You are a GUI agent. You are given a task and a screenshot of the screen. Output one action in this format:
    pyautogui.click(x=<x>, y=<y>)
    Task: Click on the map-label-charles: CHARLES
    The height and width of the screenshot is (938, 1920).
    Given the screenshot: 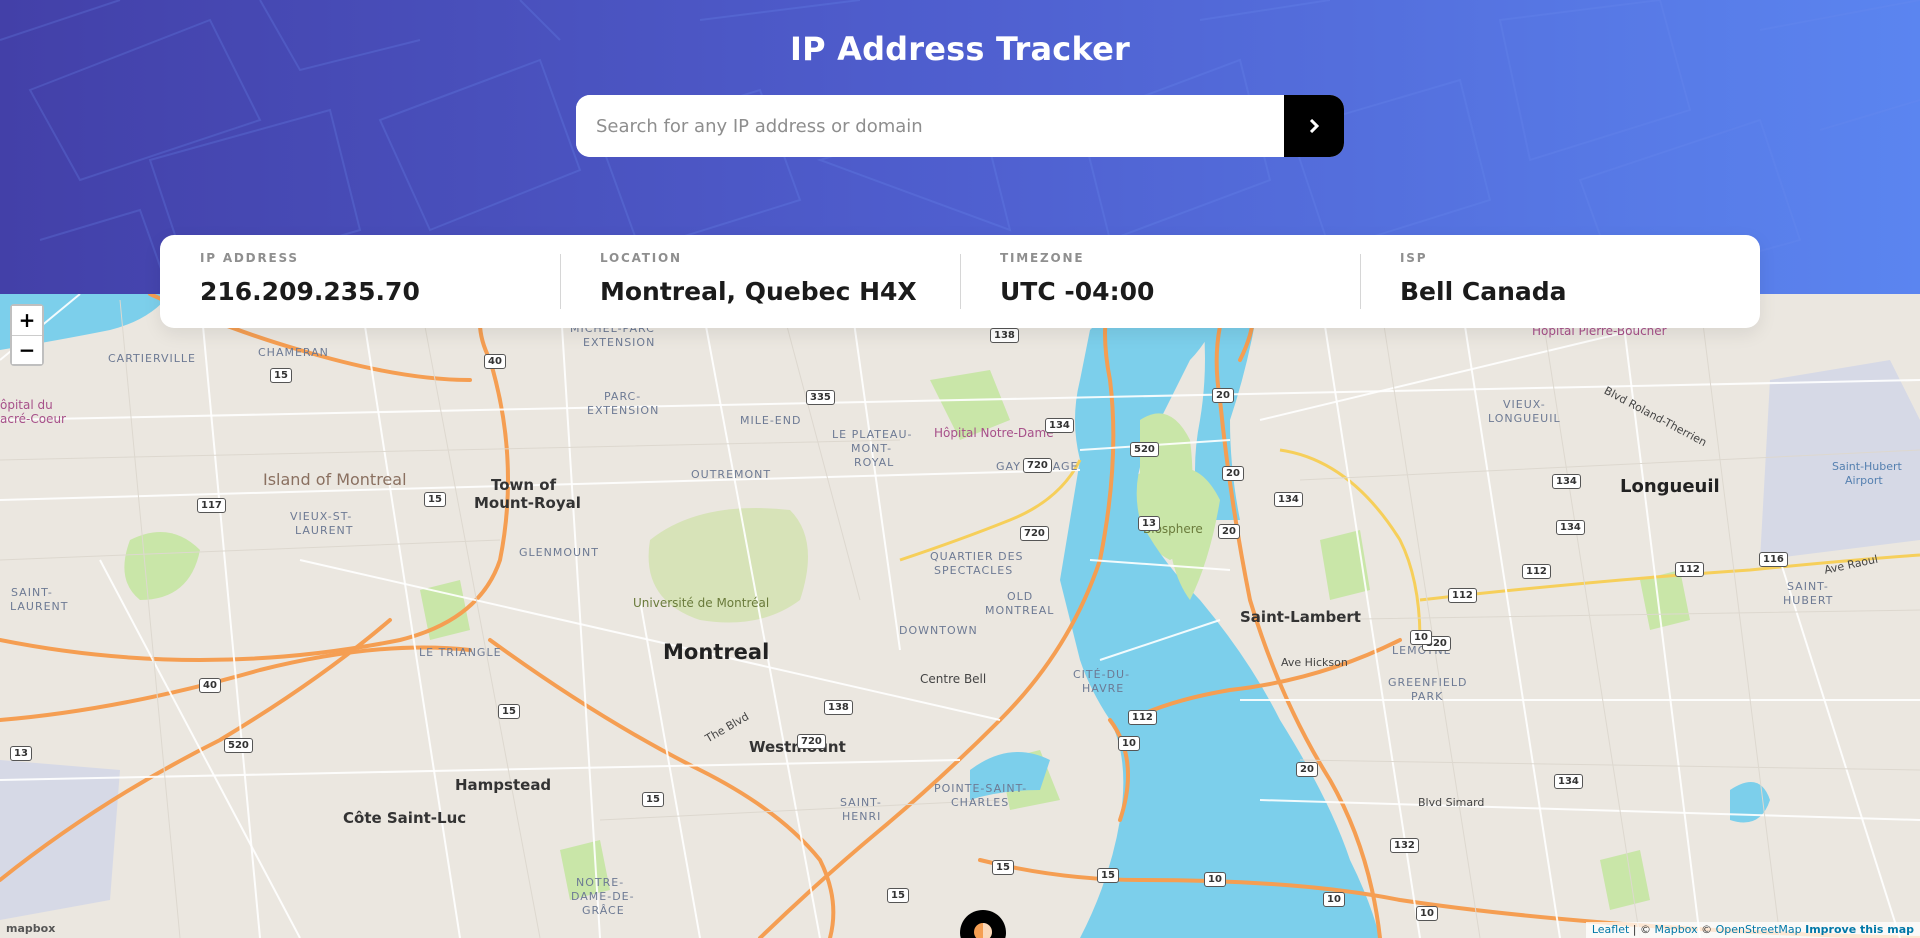 What is the action you would take?
    pyautogui.click(x=980, y=802)
    